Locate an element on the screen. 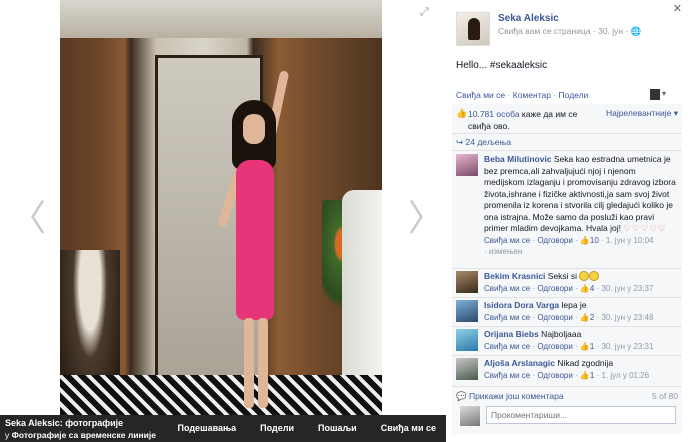  expand-icon: ⤢ is located at coordinates (426, 12).